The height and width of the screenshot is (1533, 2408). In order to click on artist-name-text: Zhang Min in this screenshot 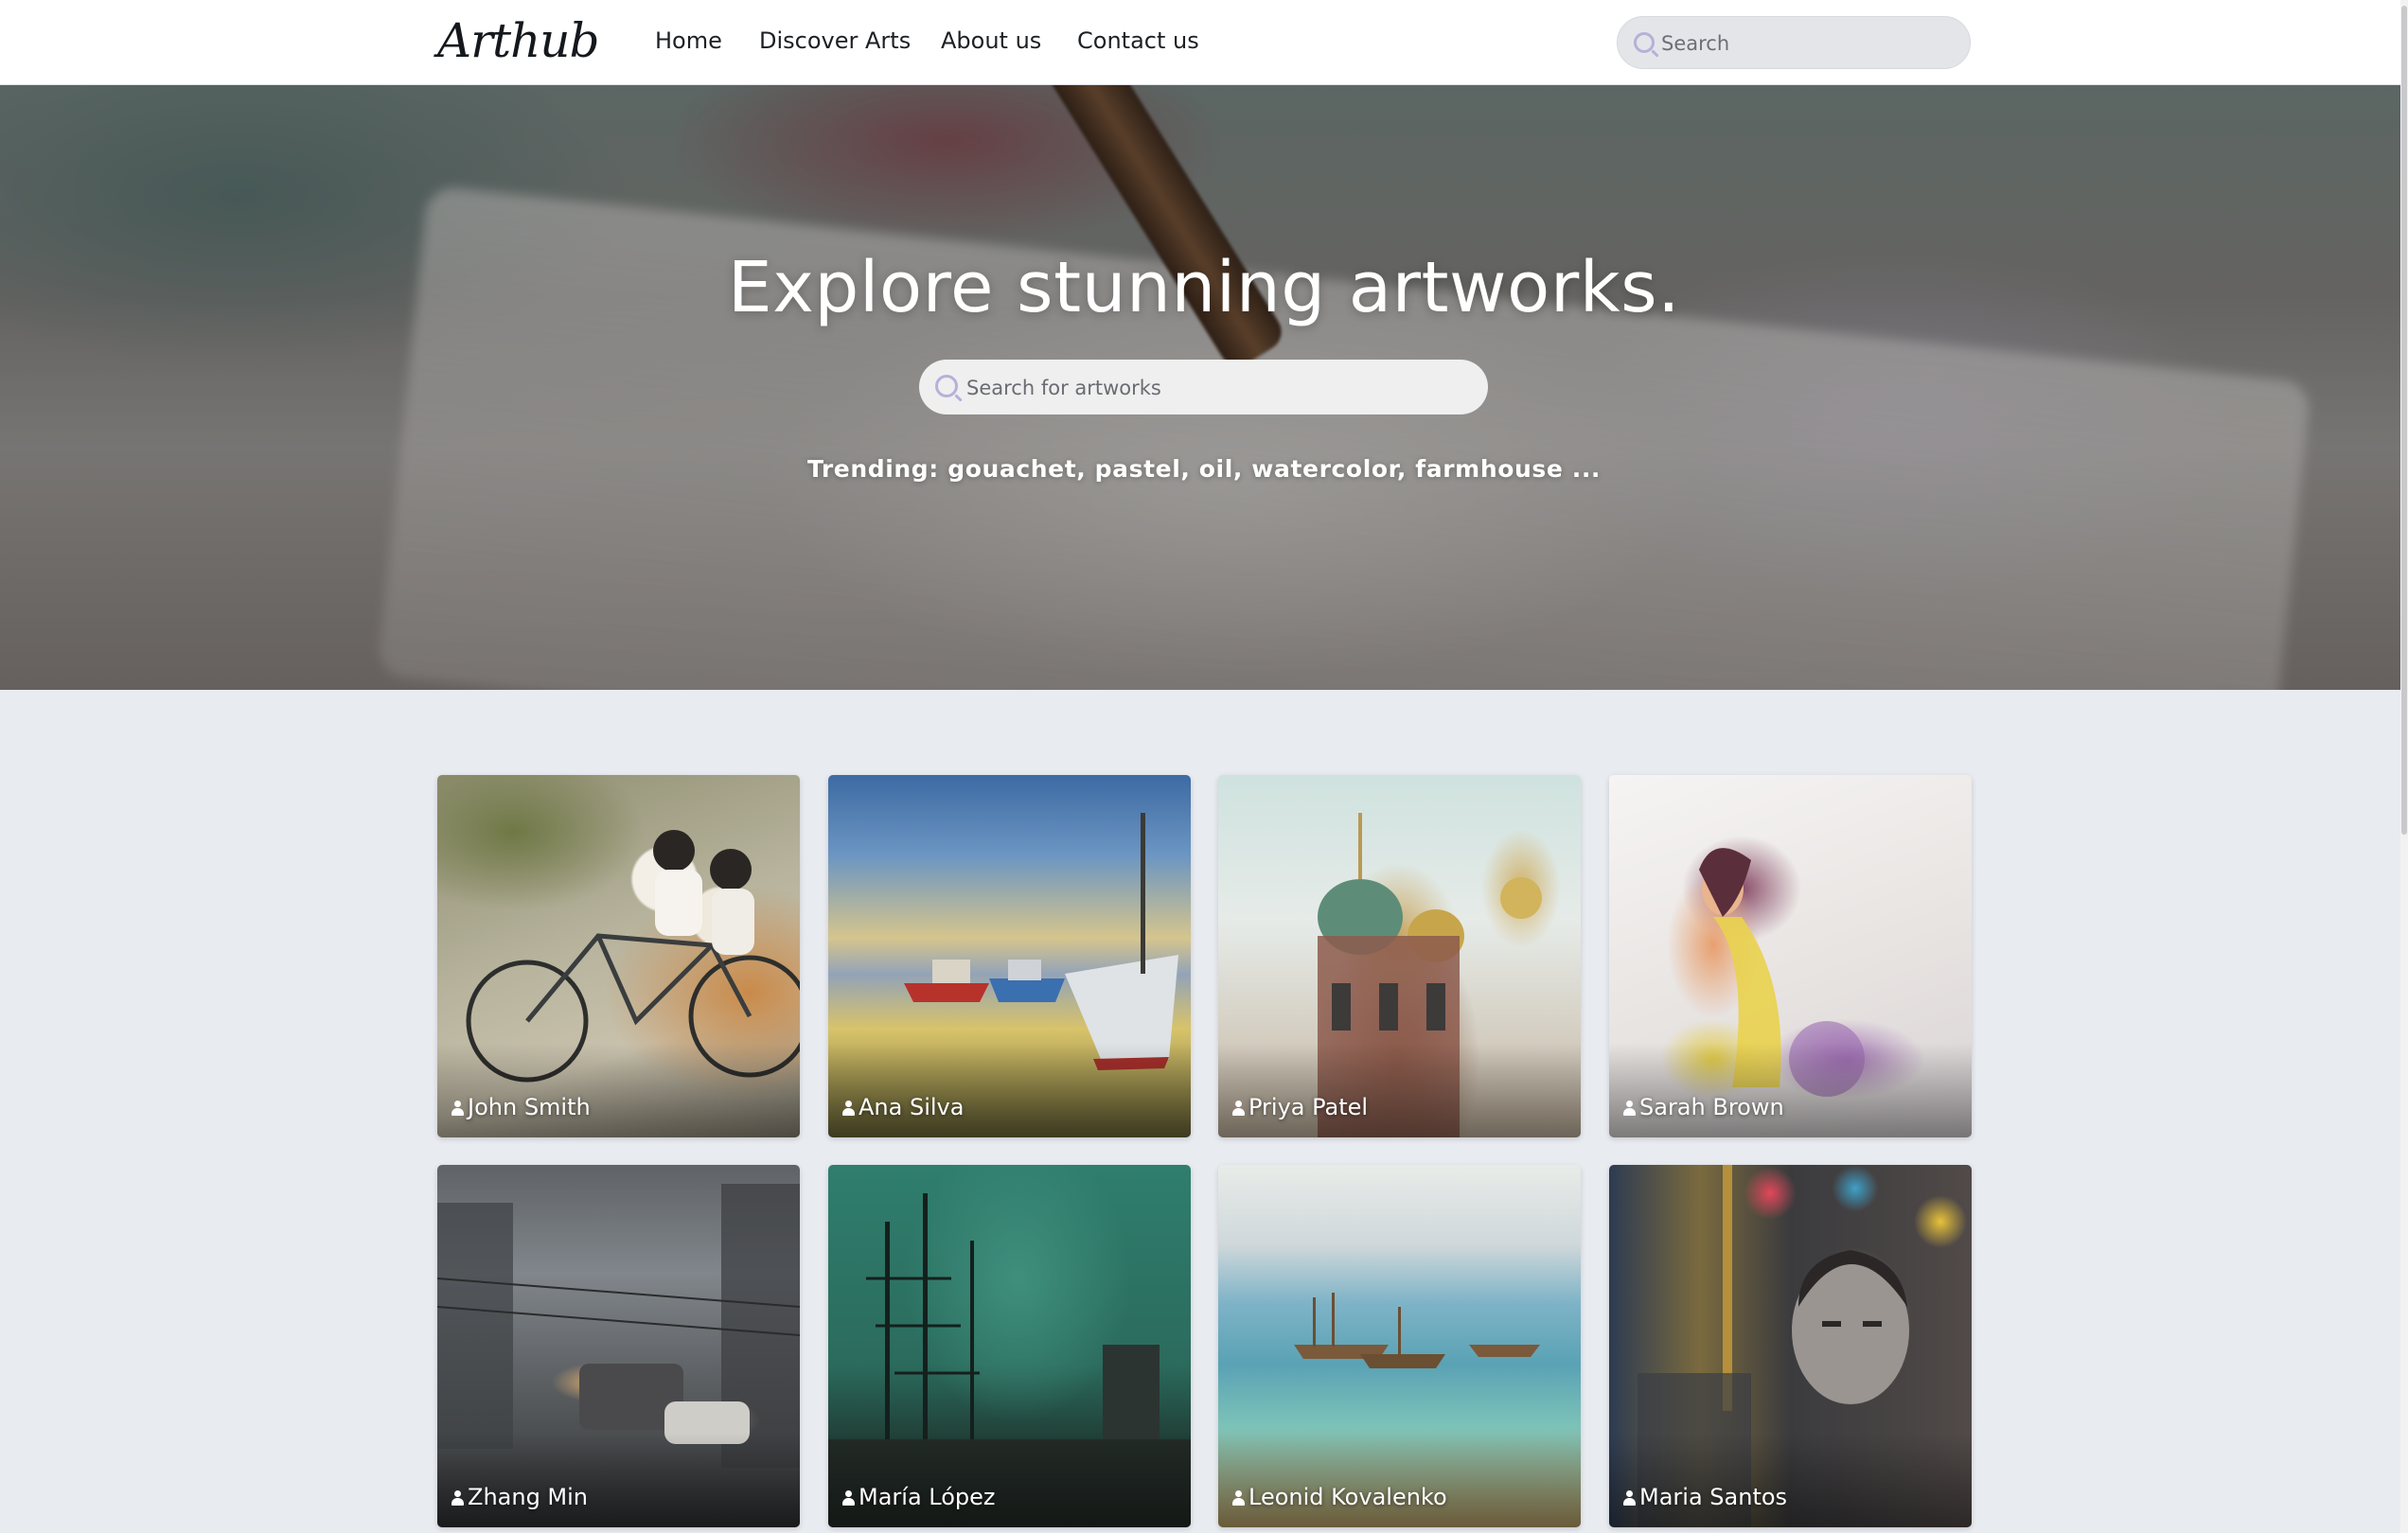, I will do `click(528, 1497)`.